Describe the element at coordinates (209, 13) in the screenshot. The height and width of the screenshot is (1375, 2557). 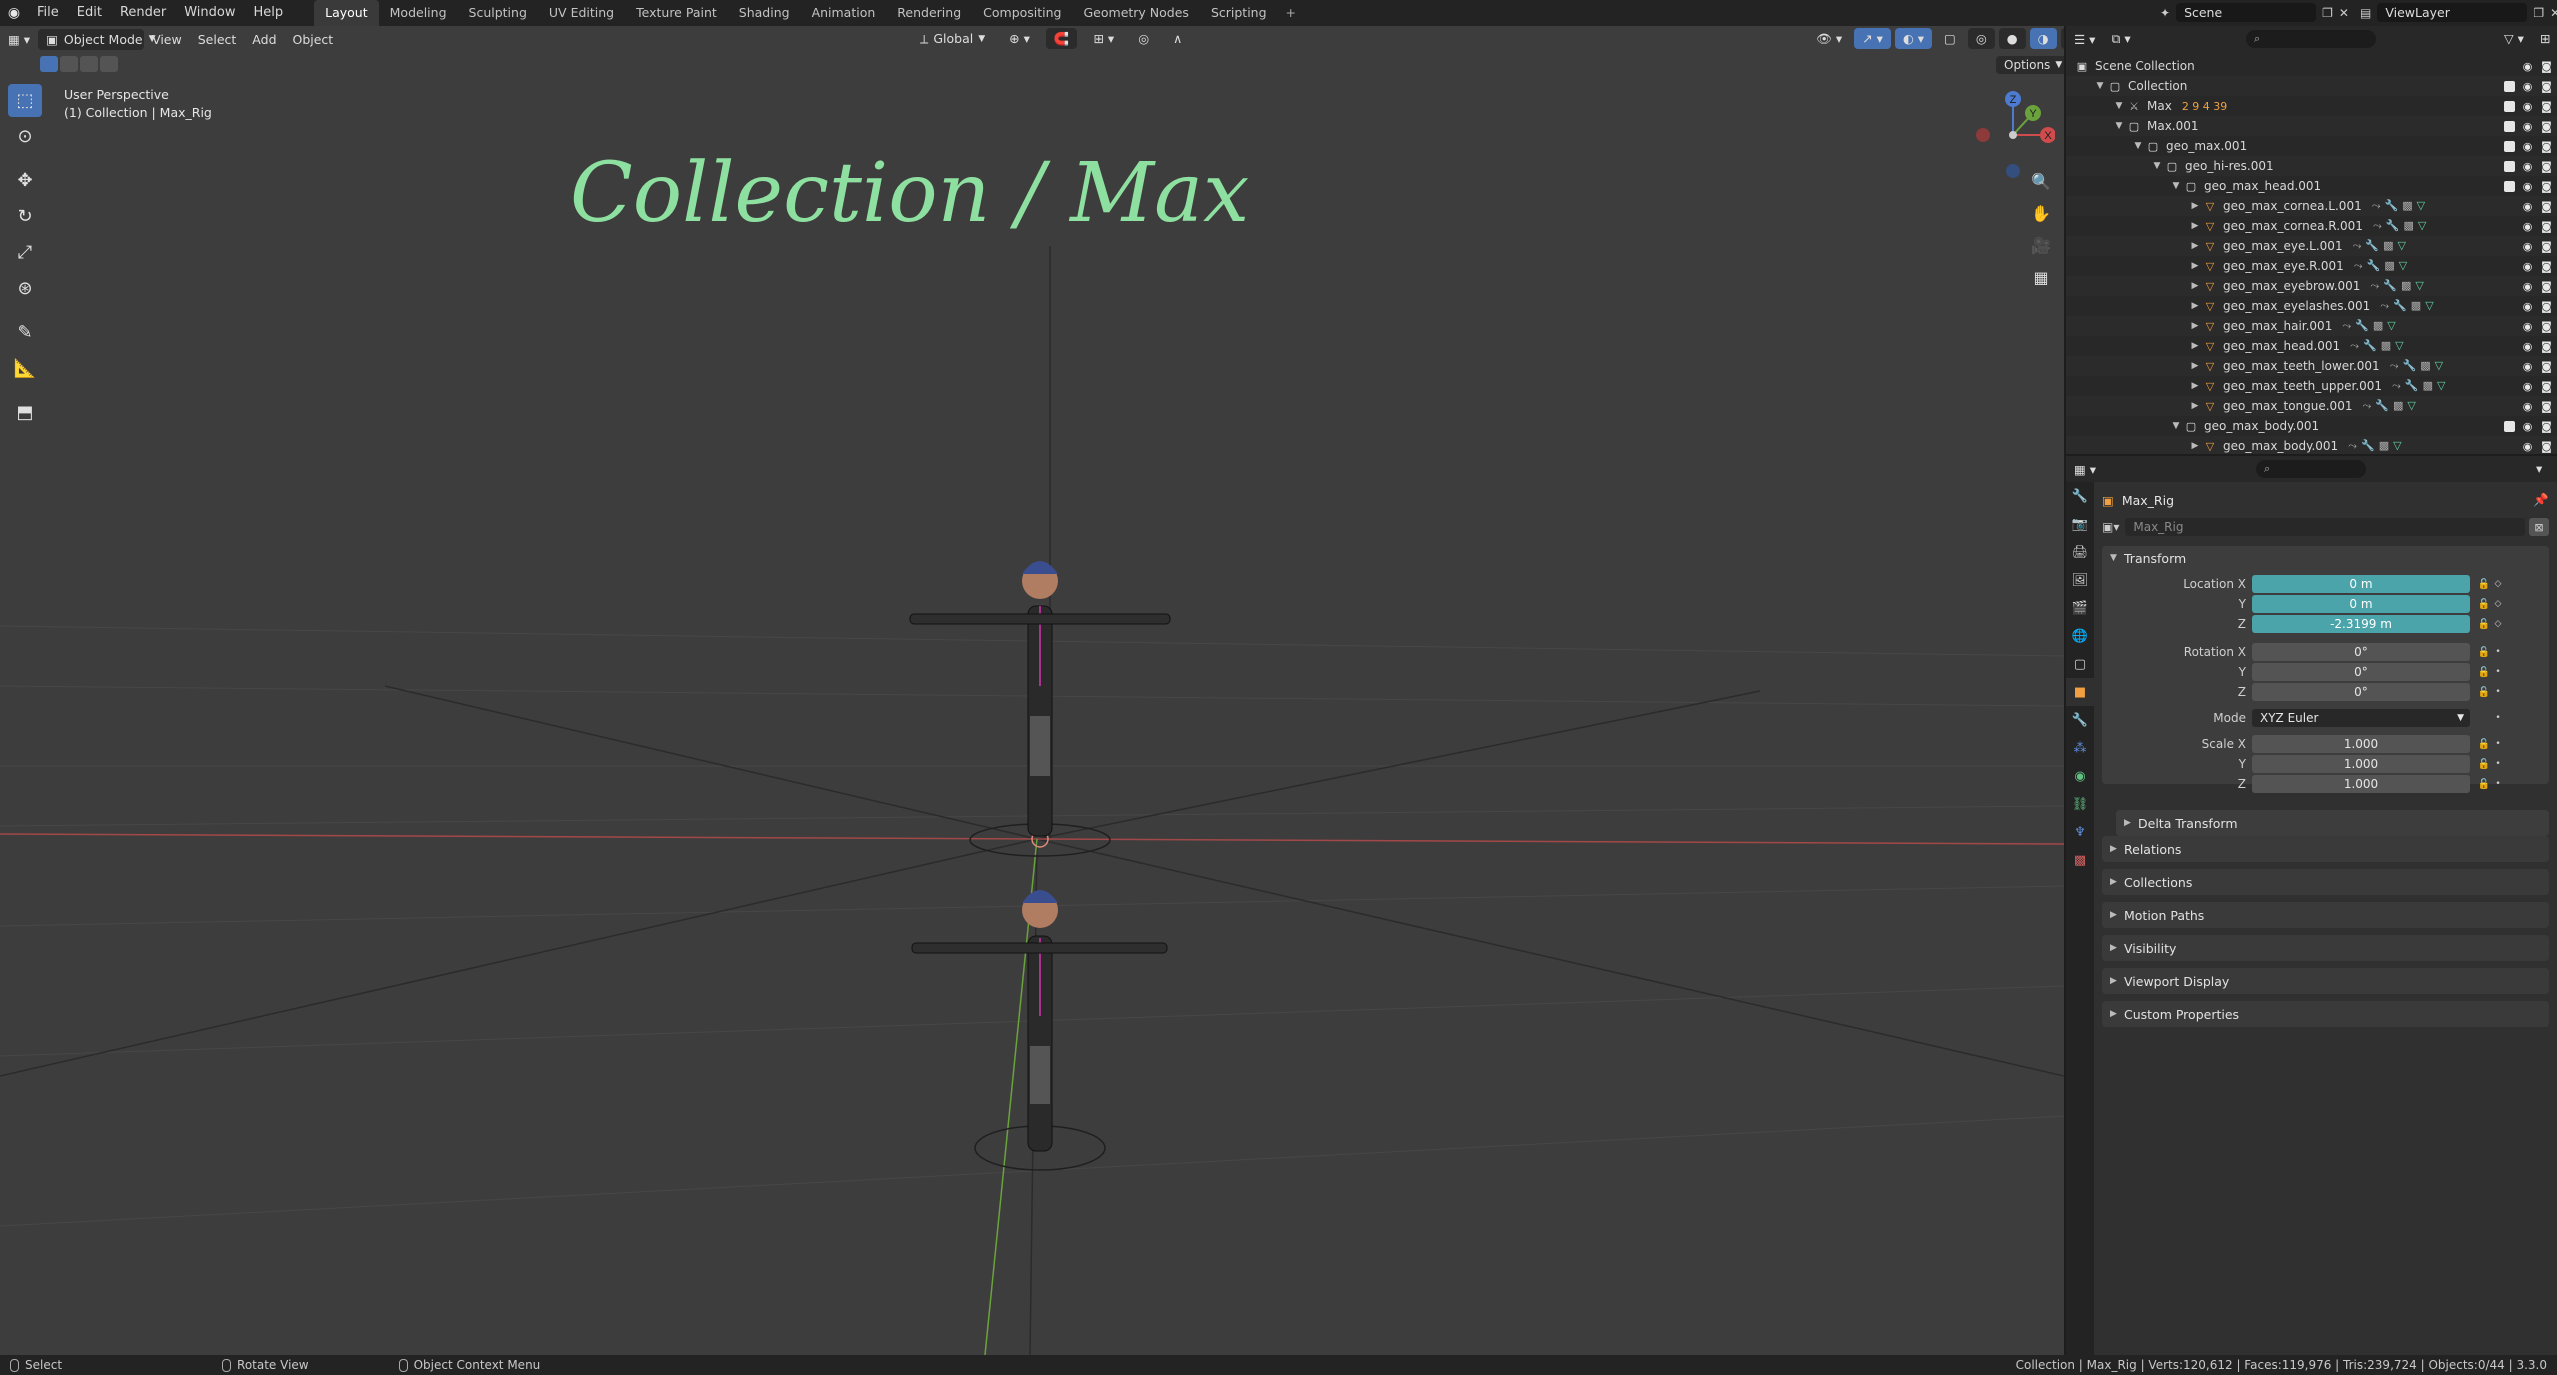
I see `menu-window: Window` at that location.